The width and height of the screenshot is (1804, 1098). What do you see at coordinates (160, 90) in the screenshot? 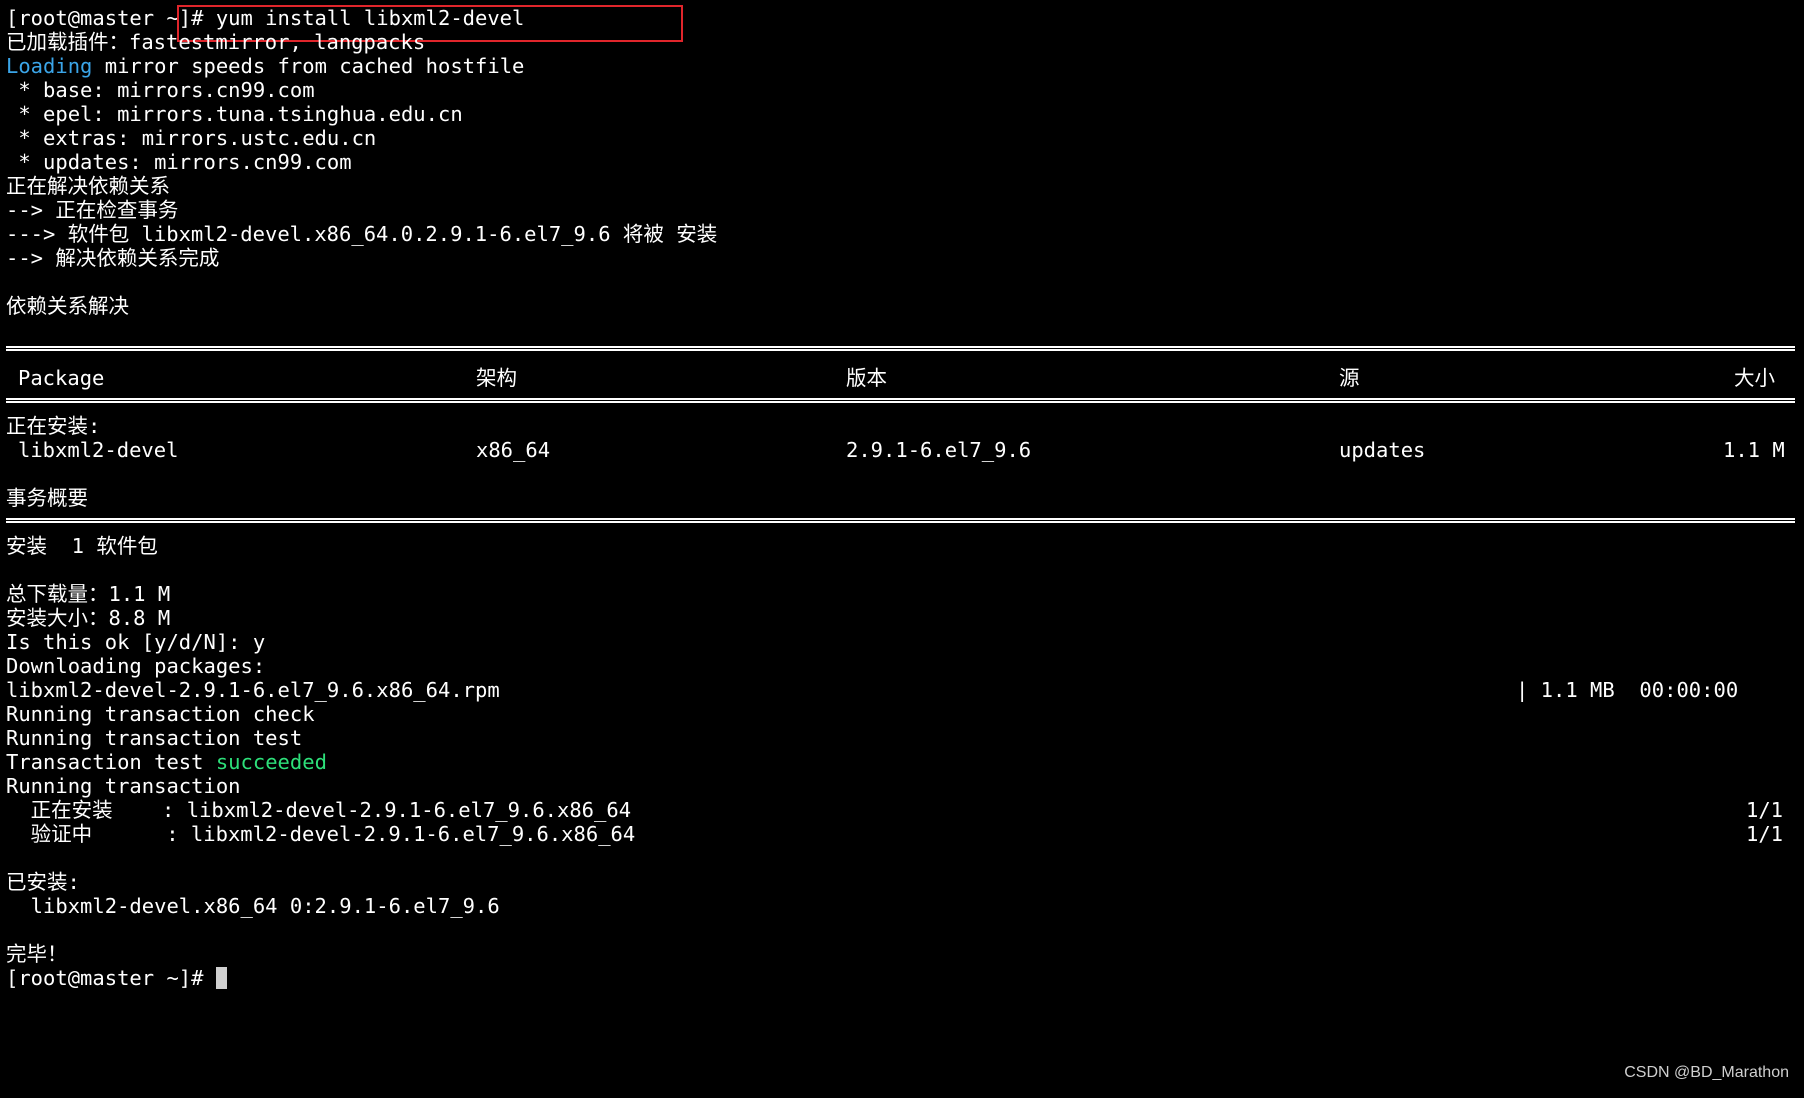
I see `mirror-base: * base: mirrors.cn99.com` at bounding box center [160, 90].